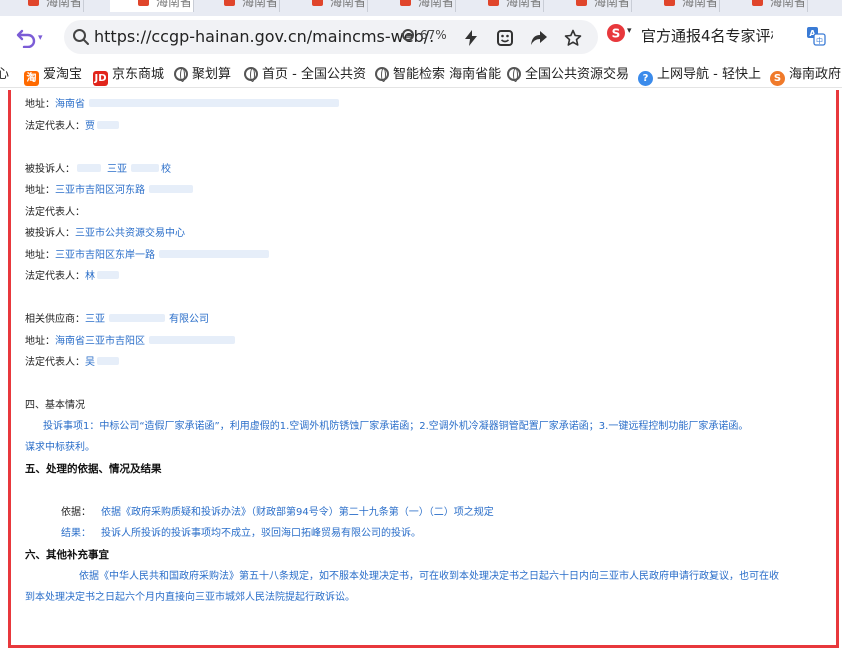 This screenshot has height=652, width=842. I want to click on share-icon, so click(539, 38).